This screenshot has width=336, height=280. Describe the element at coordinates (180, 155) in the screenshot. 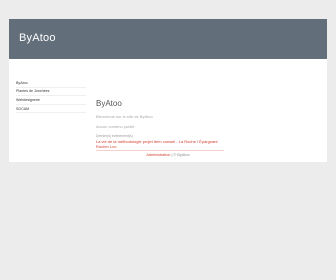

I see `footer-copyright: | © ByAtoo` at that location.